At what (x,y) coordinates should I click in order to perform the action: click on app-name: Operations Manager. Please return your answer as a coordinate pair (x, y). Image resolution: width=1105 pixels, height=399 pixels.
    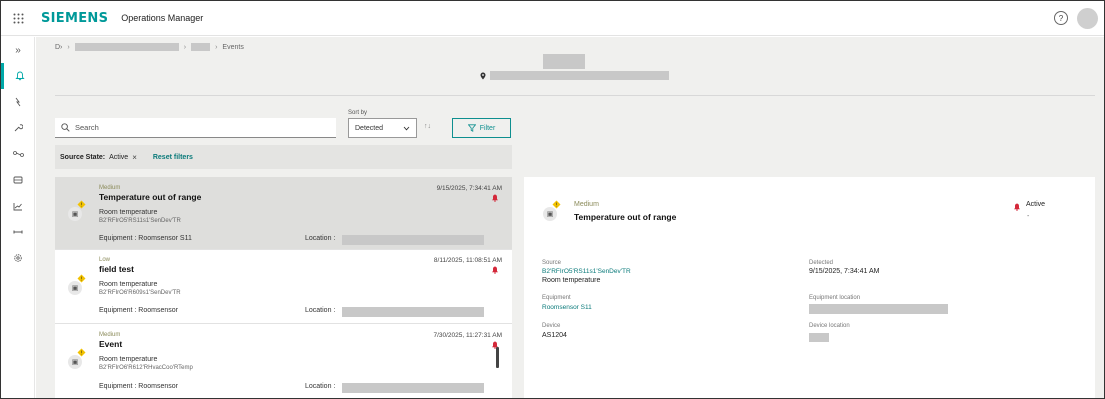
    Looking at the image, I should click on (162, 18).